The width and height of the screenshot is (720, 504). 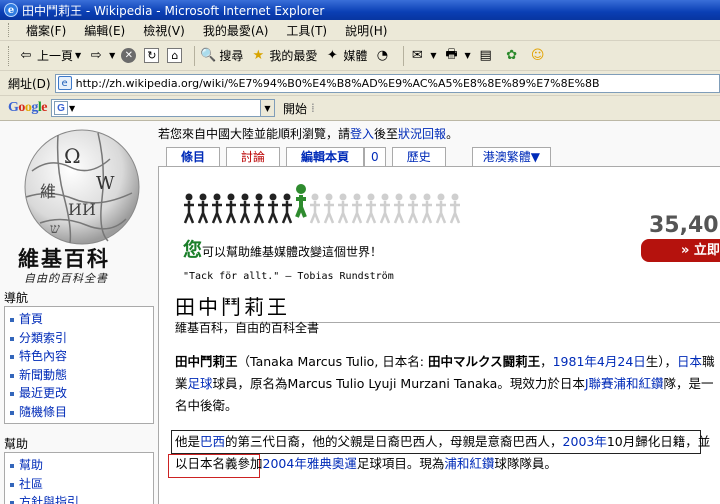 What do you see at coordinates (81, 319) in the screenshot?
I see `sidebar-item-home: 首頁` at bounding box center [81, 319].